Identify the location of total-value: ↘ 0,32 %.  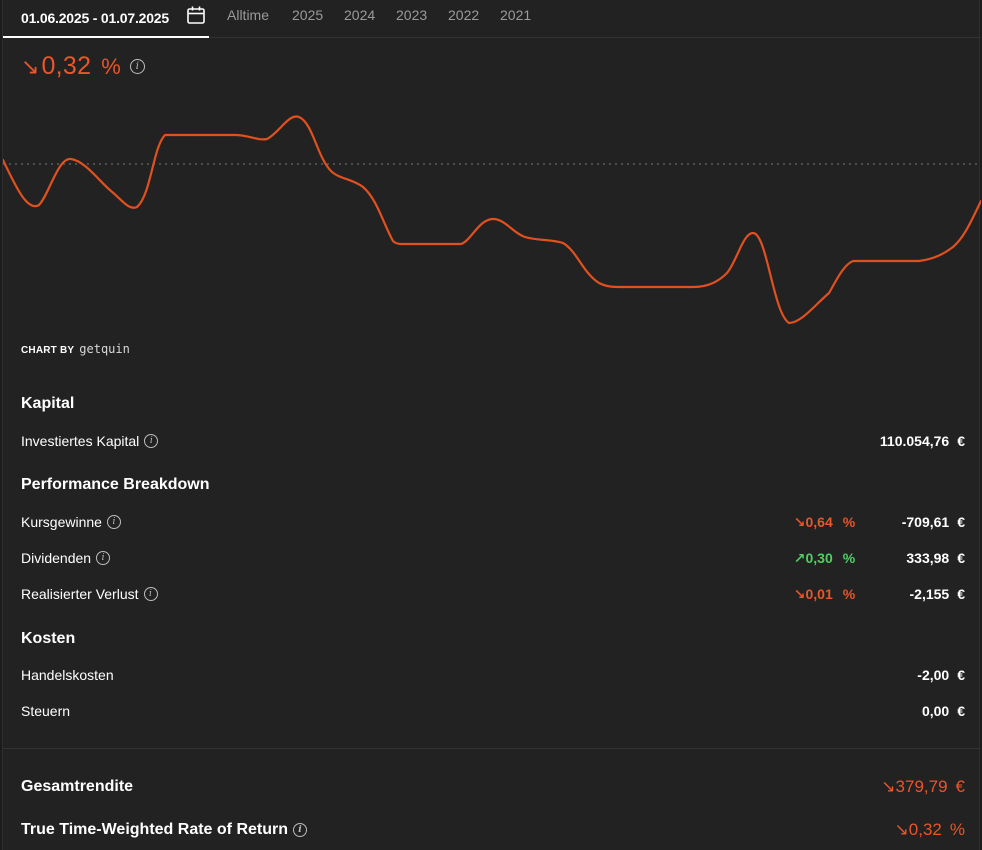
(930, 830).